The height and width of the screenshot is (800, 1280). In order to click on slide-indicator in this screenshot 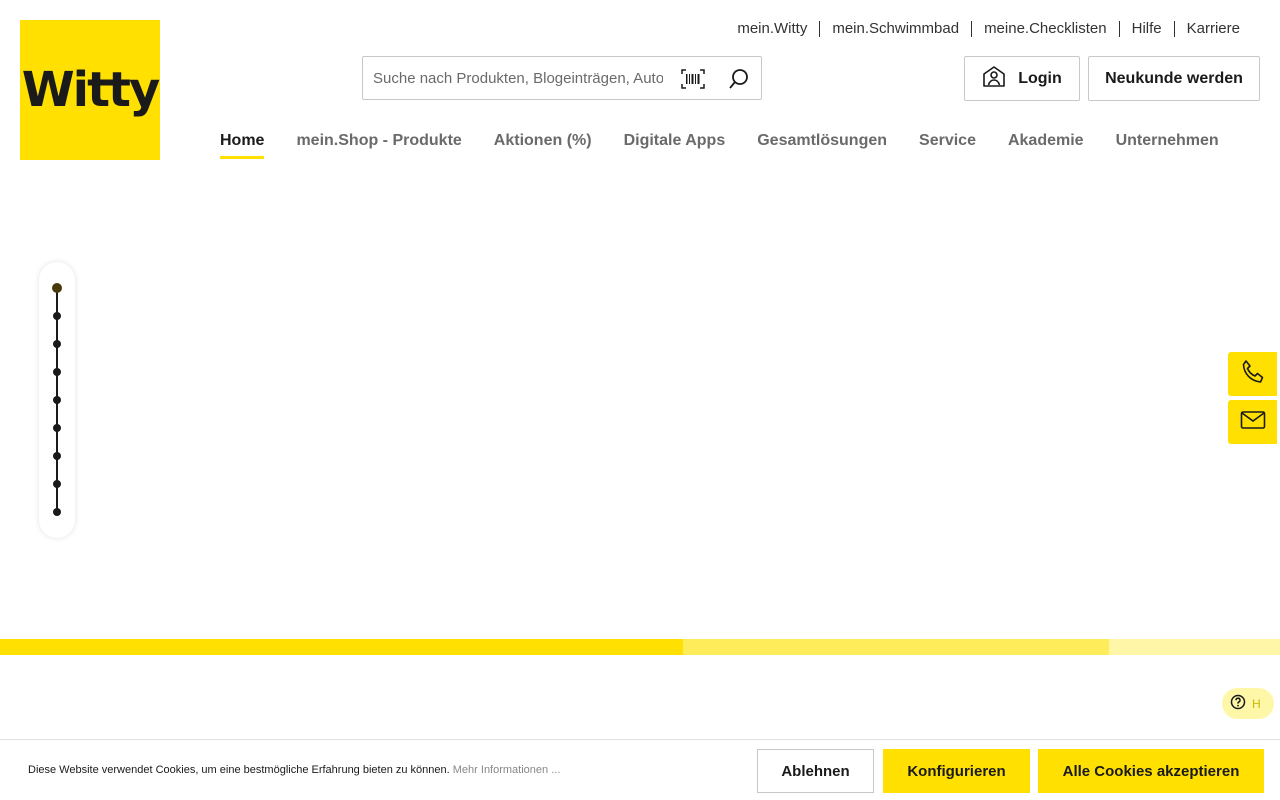, I will do `click(57, 400)`.